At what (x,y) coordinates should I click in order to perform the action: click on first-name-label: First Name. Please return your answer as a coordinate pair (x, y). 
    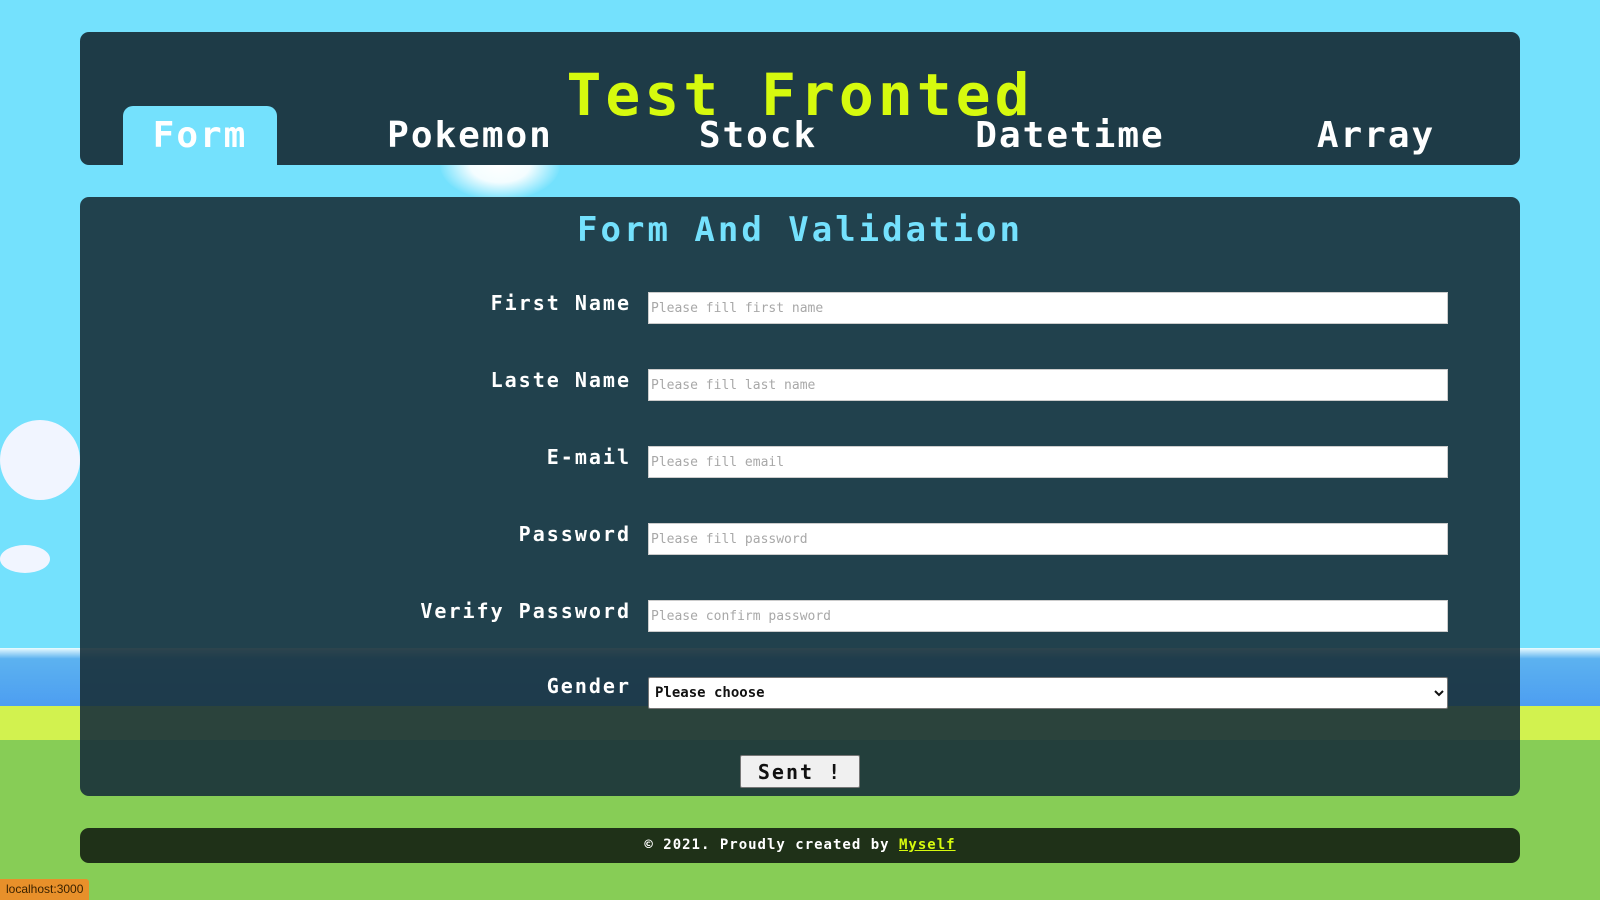
    Looking at the image, I should click on (560, 303).